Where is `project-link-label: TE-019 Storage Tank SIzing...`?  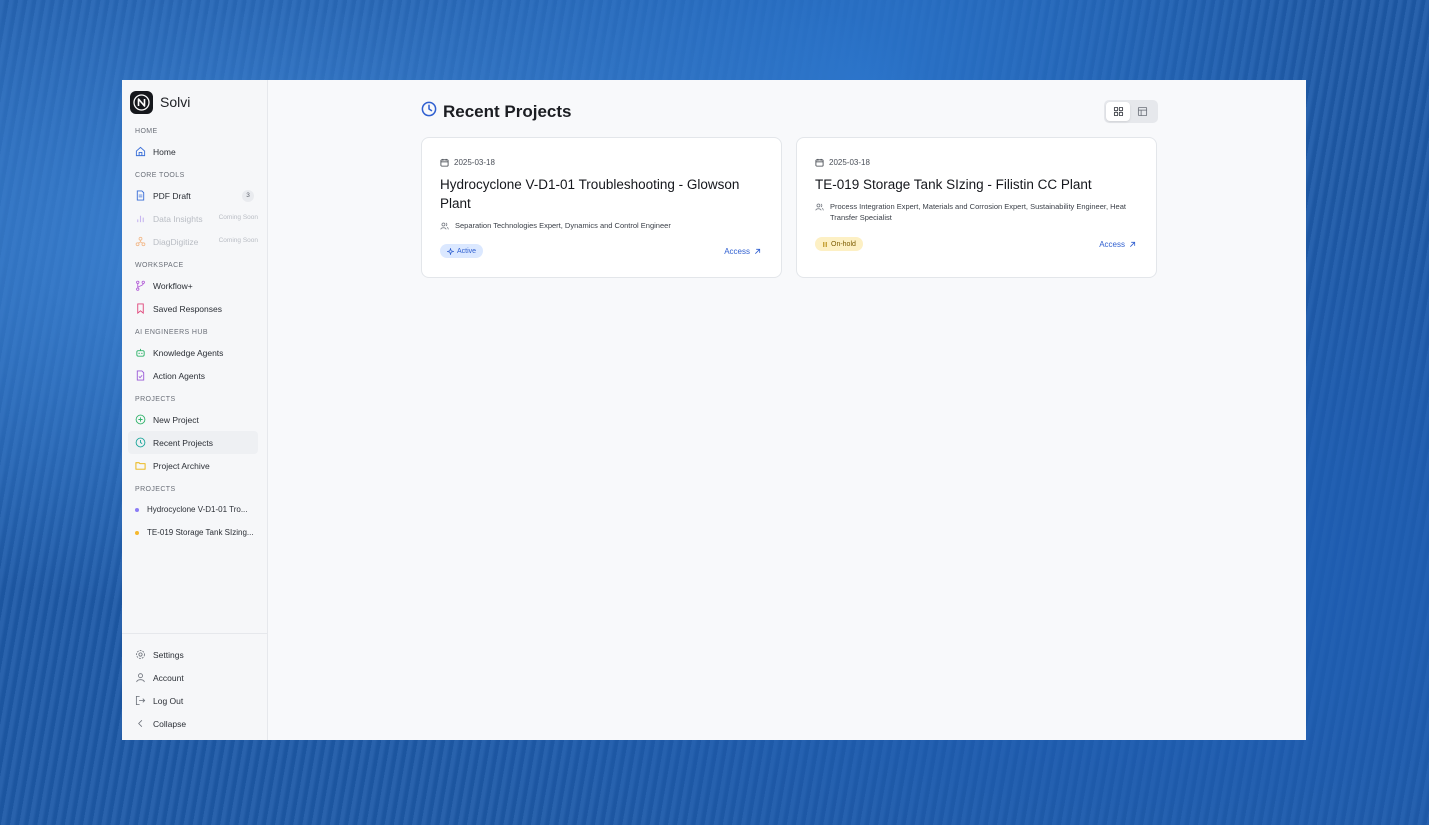 project-link-label: TE-019 Storage Tank SIzing... is located at coordinates (200, 532).